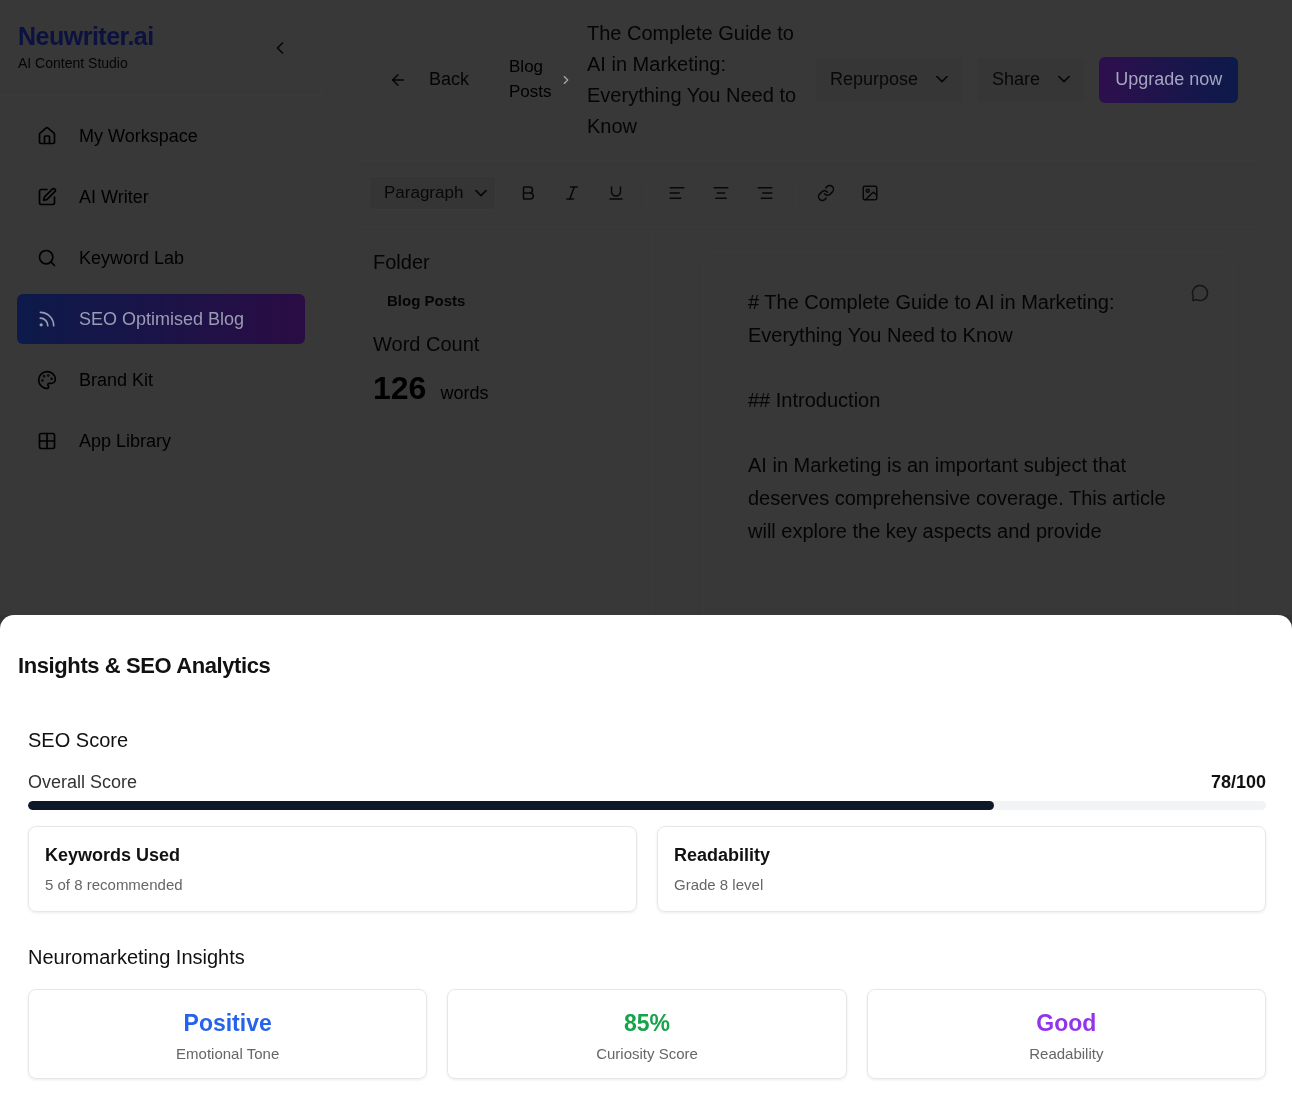  I want to click on card-detail: Grade 8 level, so click(719, 884).